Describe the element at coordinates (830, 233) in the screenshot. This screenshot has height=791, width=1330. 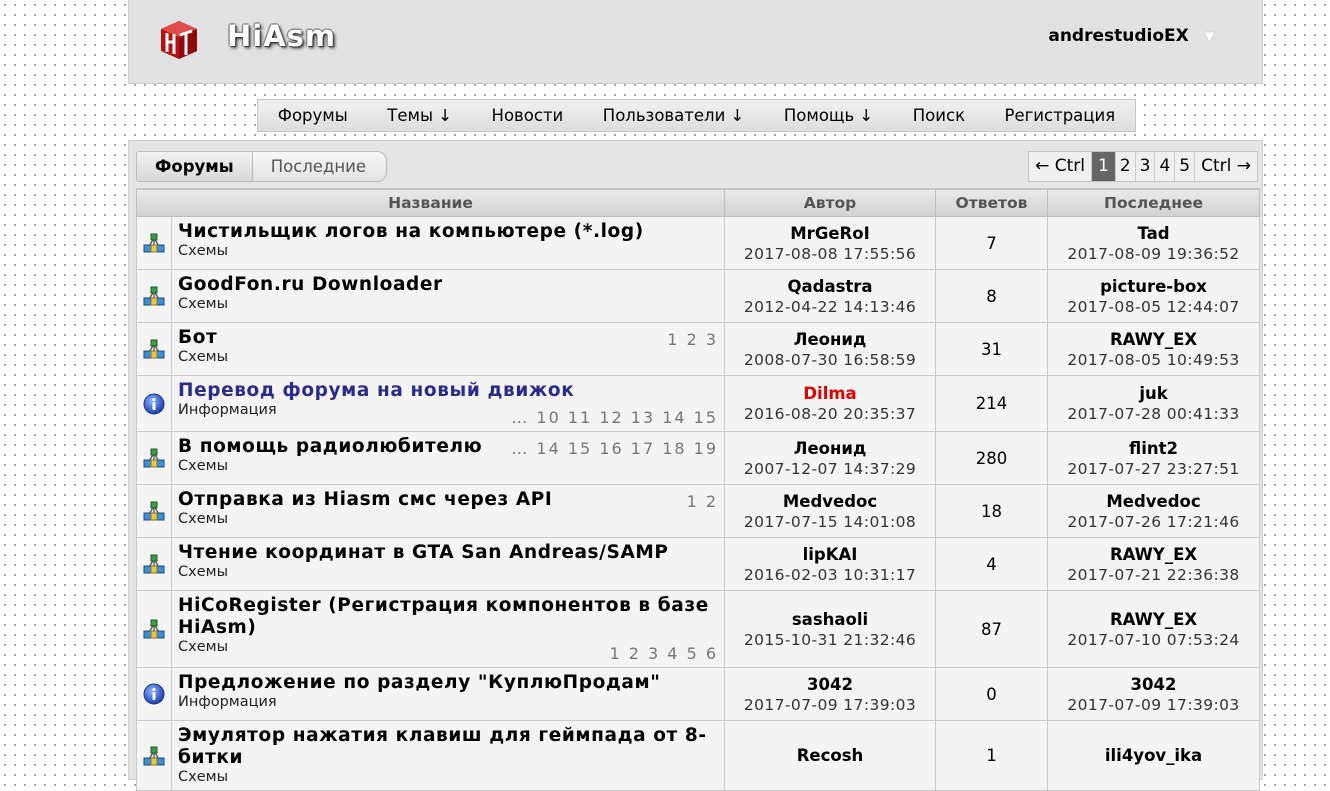
I see `author-link: MrGeRoI` at that location.